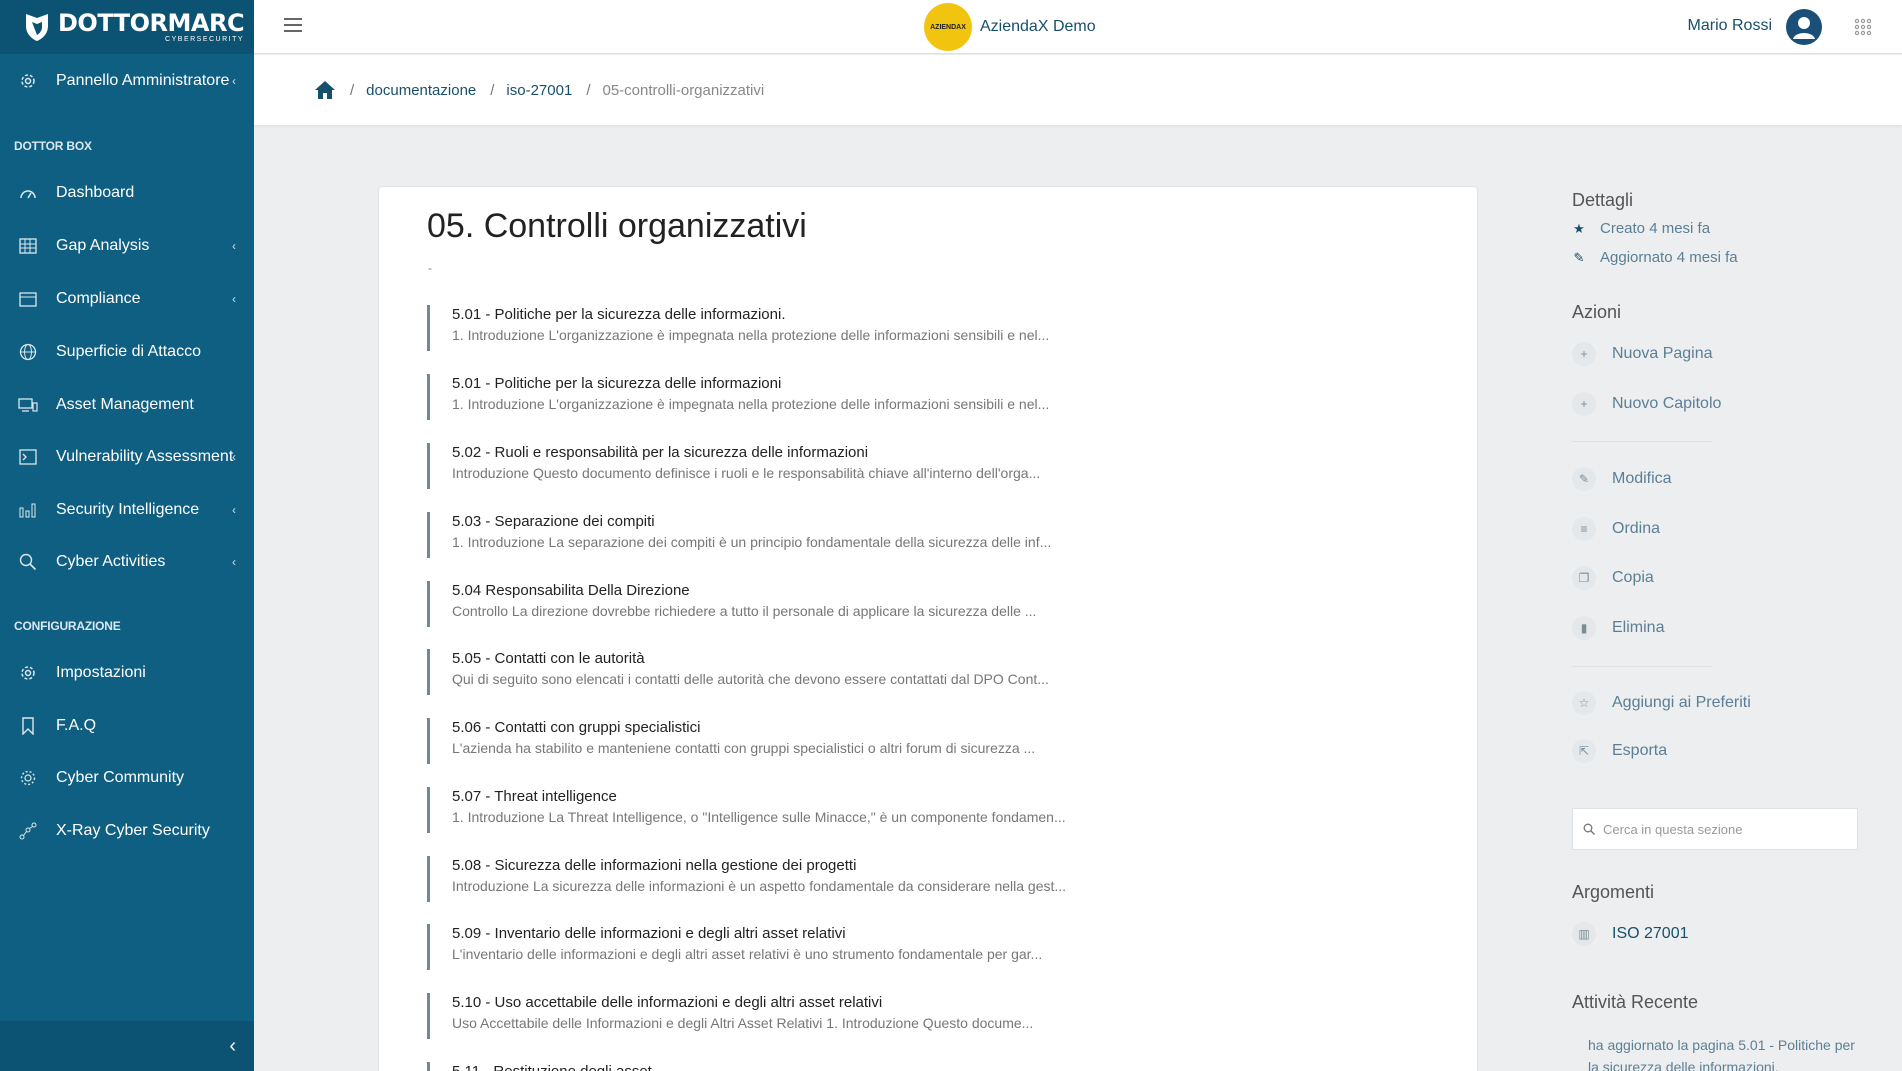 The height and width of the screenshot is (1071, 1902). What do you see at coordinates (1038, 26) in the screenshot?
I see `company-name: AziendaX Demo` at bounding box center [1038, 26].